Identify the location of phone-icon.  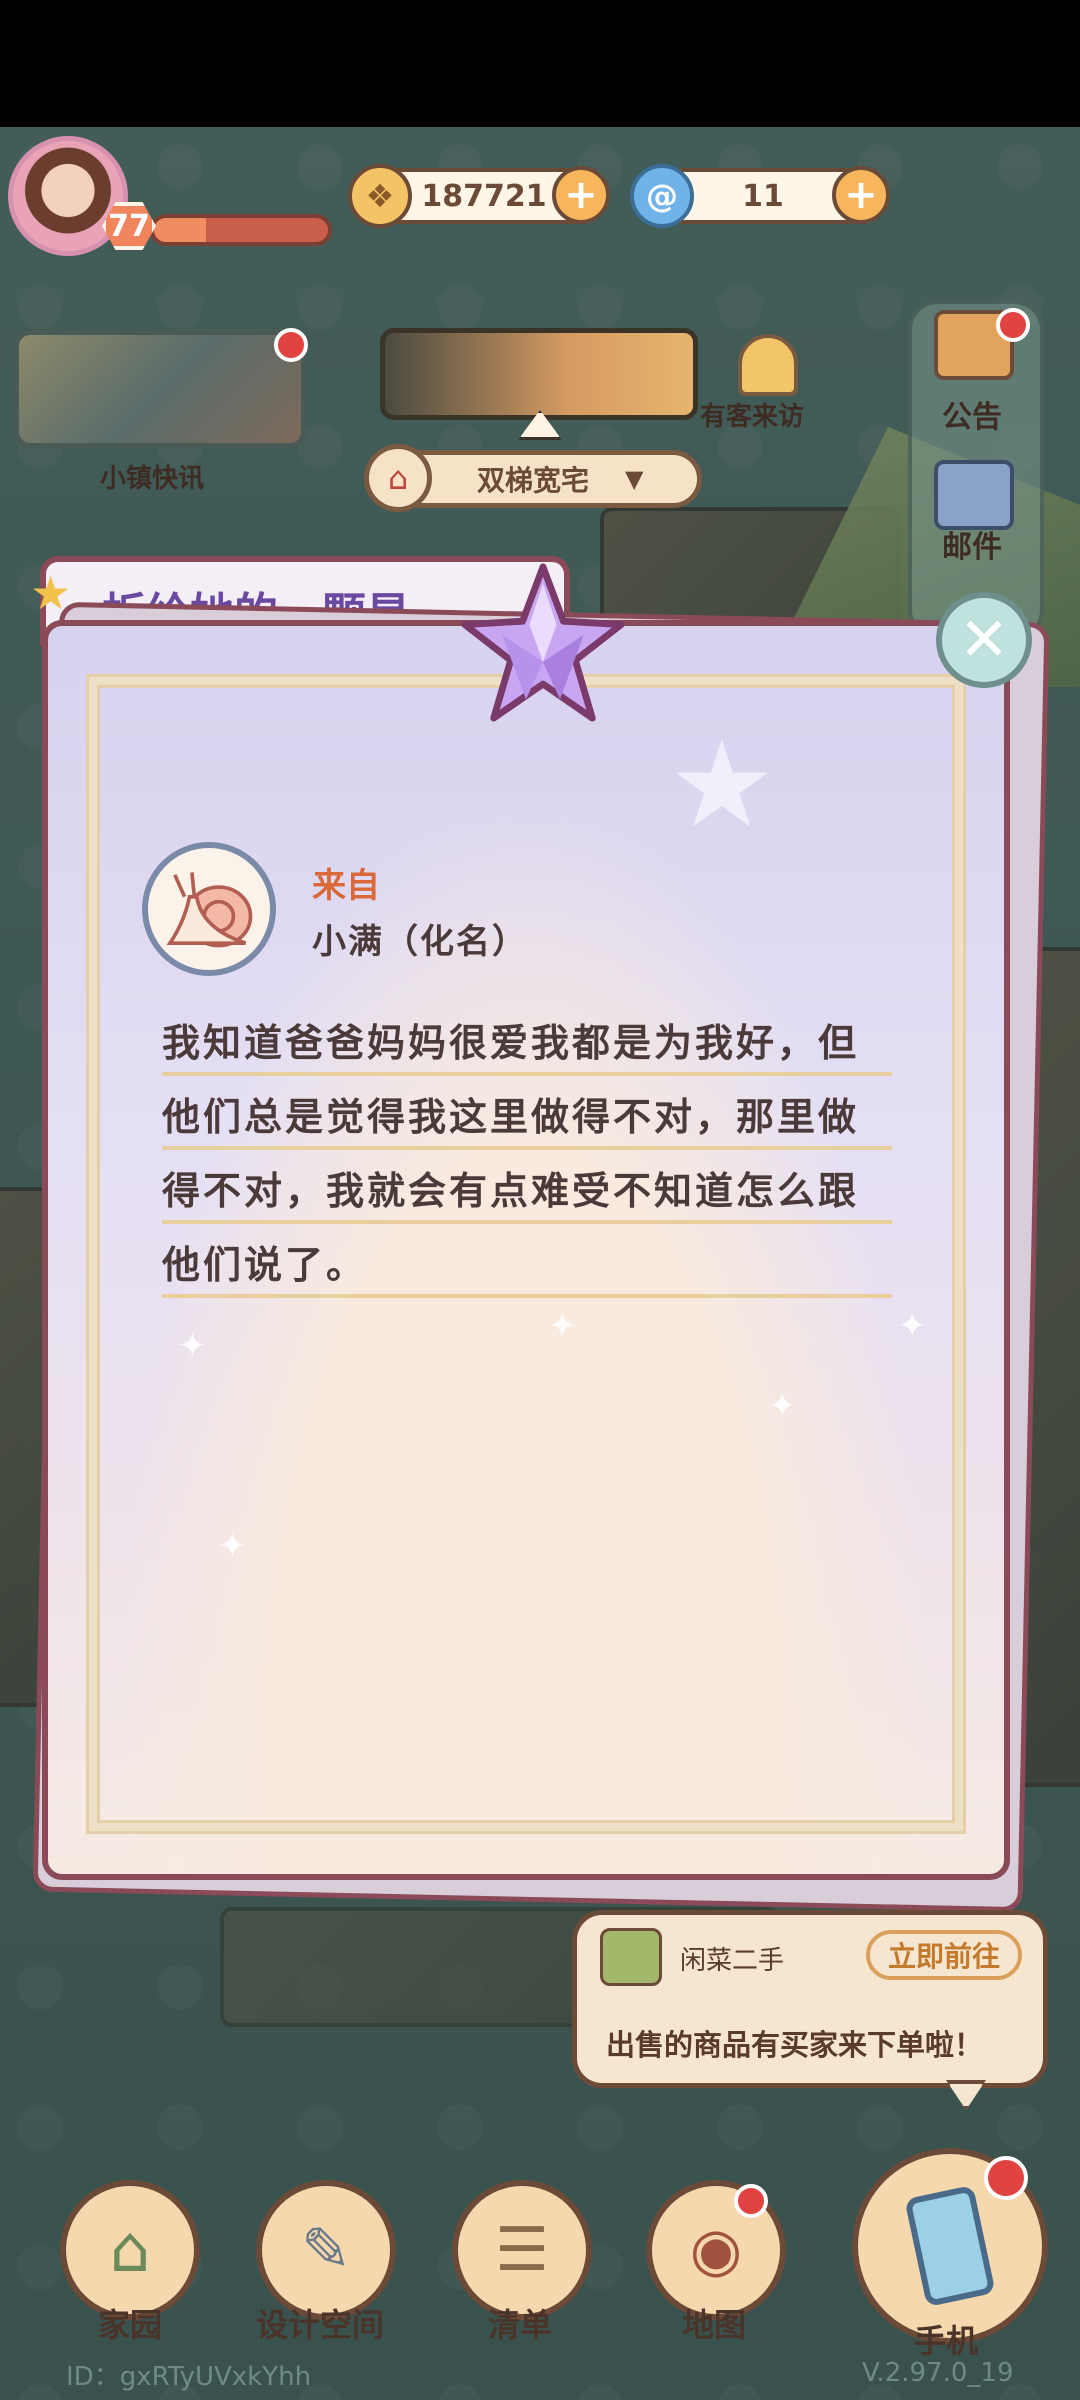
(950, 2246).